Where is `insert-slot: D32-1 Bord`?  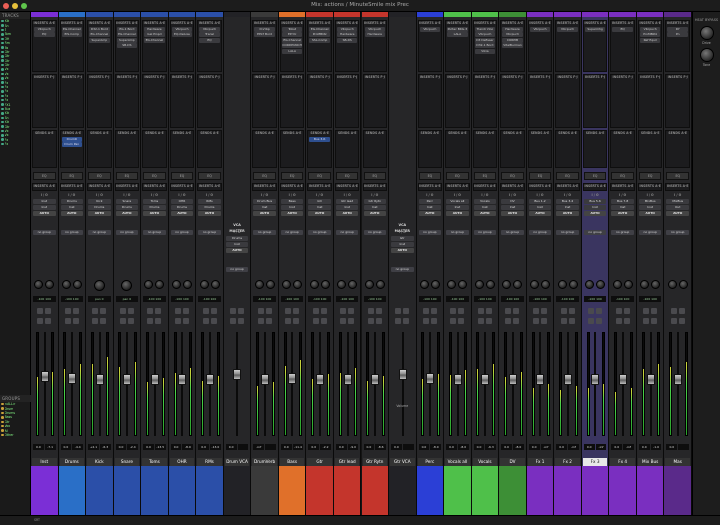 insert-slot: D32-1 Bord is located at coordinates (99, 29).